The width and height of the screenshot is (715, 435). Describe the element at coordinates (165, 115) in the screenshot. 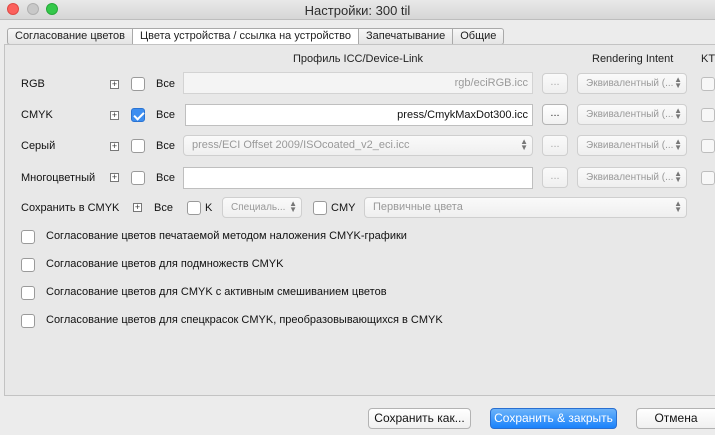

I see `cmyk-all-label: Все` at that location.